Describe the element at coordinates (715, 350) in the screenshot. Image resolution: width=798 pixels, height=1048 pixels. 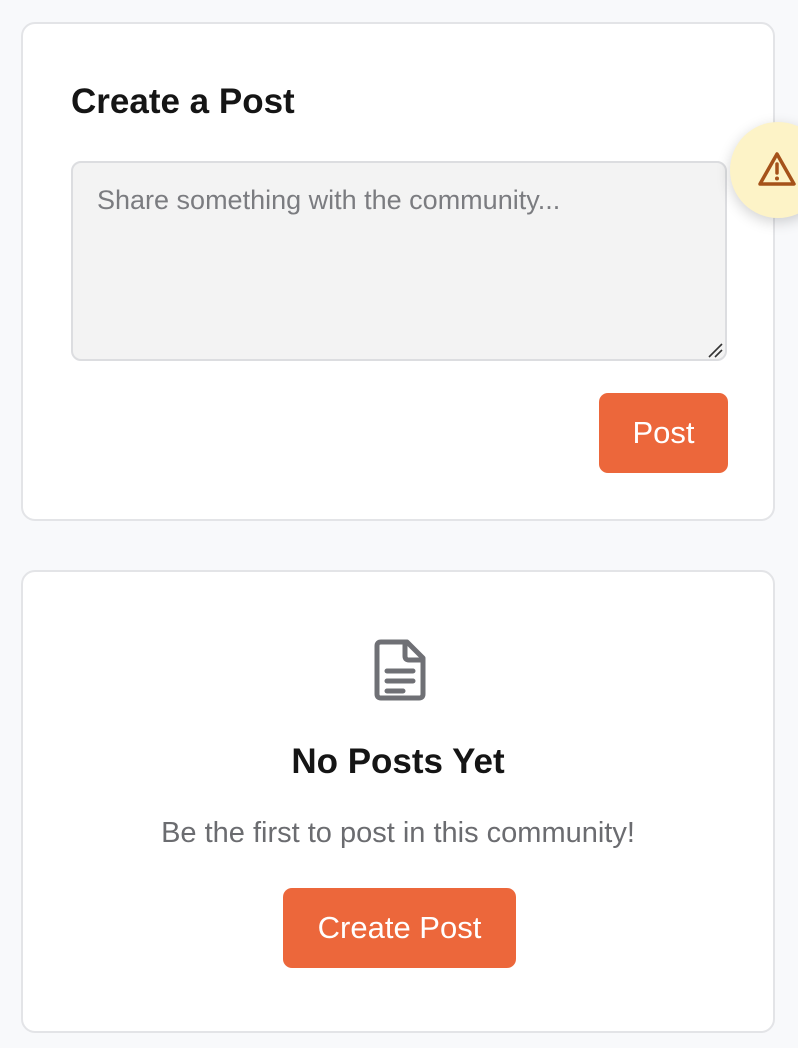
I see `resize-handle-icon` at that location.